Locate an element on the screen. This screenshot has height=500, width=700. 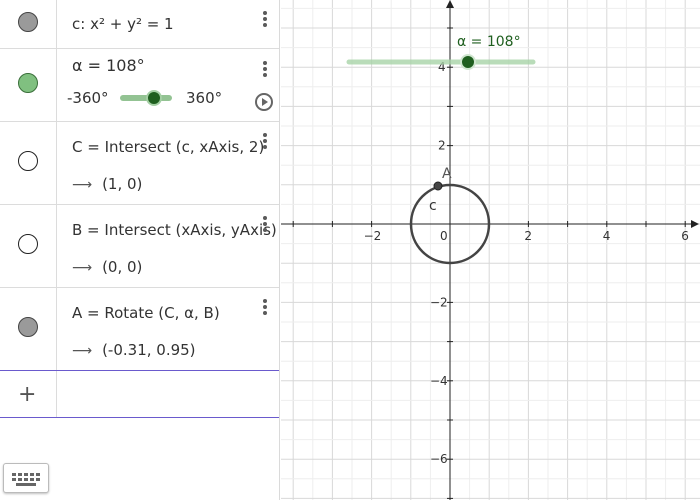
slider-min-label: -360° is located at coordinates (88, 98).